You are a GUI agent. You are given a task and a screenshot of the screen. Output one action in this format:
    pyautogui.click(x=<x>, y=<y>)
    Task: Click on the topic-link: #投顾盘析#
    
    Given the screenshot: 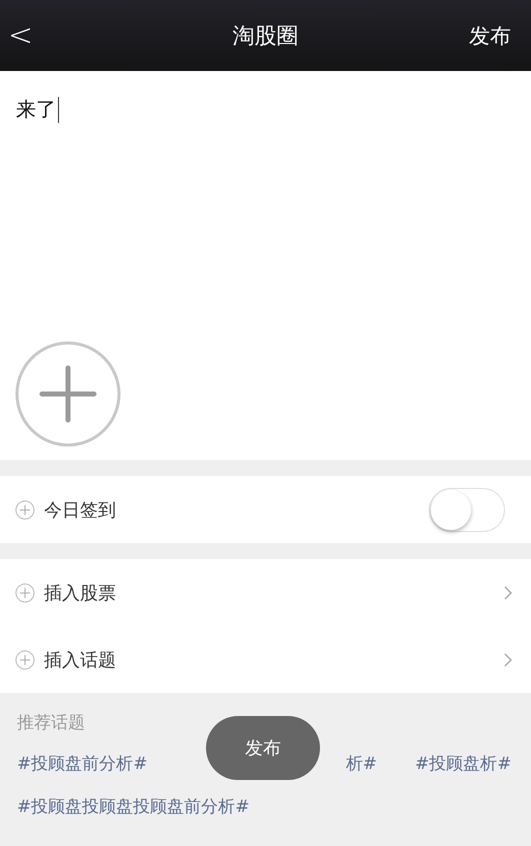 What is the action you would take?
    pyautogui.click(x=464, y=763)
    